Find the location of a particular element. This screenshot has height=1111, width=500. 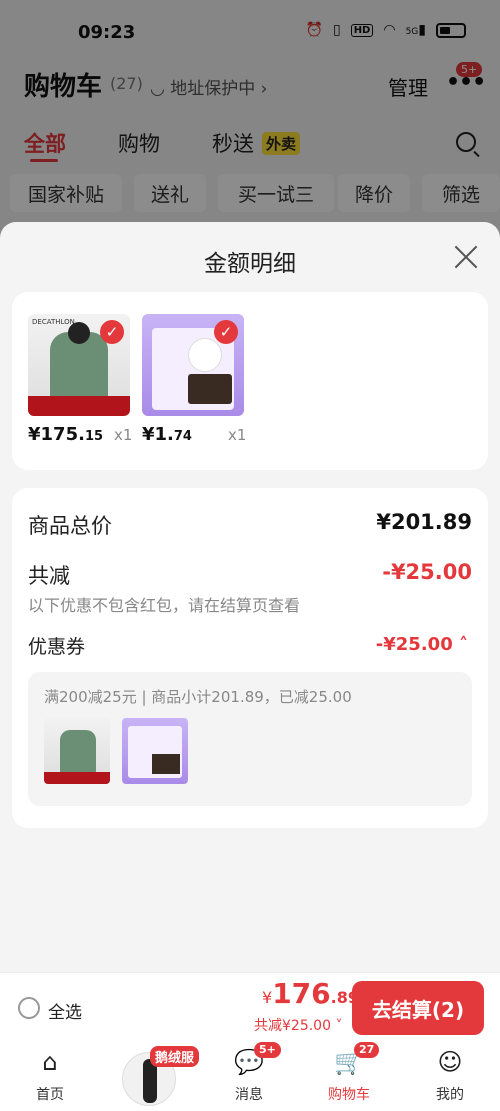

total-value: ¥201.89 is located at coordinates (424, 522).